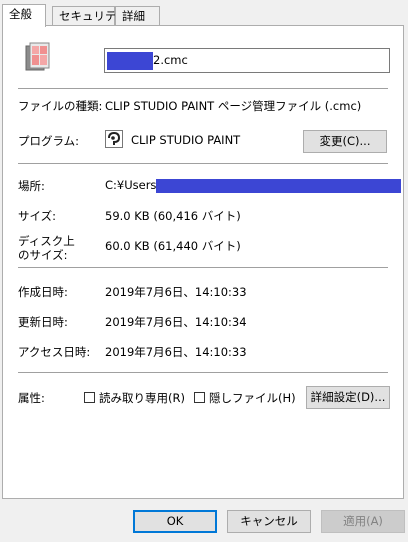 This screenshot has width=408, height=542. I want to click on hidden-label: 隠しファイル(H), so click(252, 398).